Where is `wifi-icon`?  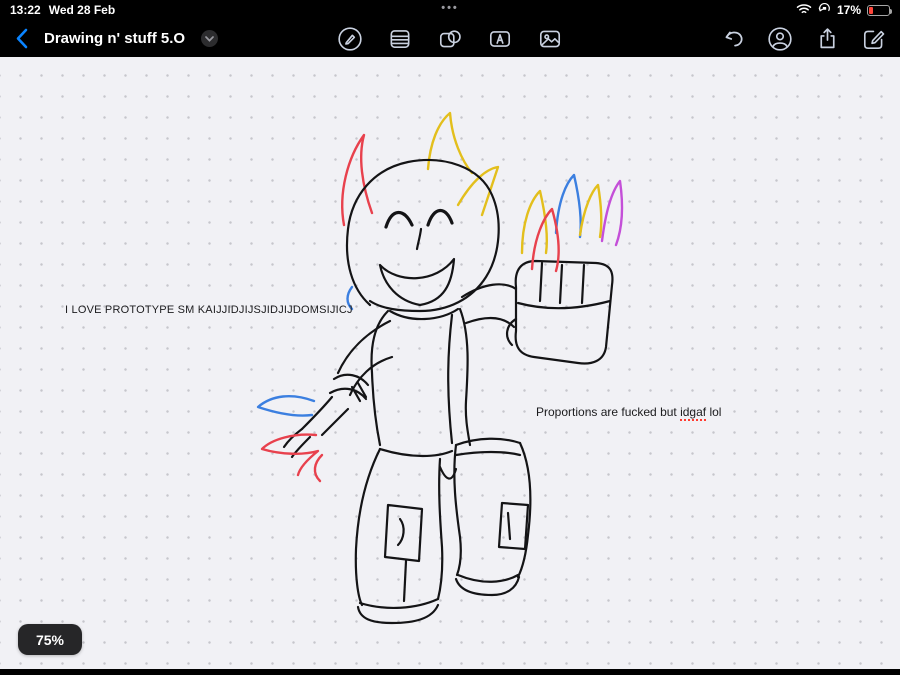
wifi-icon is located at coordinates (804, 10).